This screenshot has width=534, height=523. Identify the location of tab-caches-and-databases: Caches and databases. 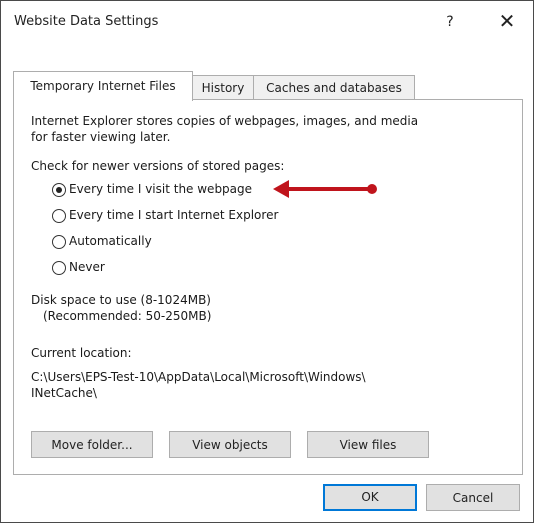
(334, 87).